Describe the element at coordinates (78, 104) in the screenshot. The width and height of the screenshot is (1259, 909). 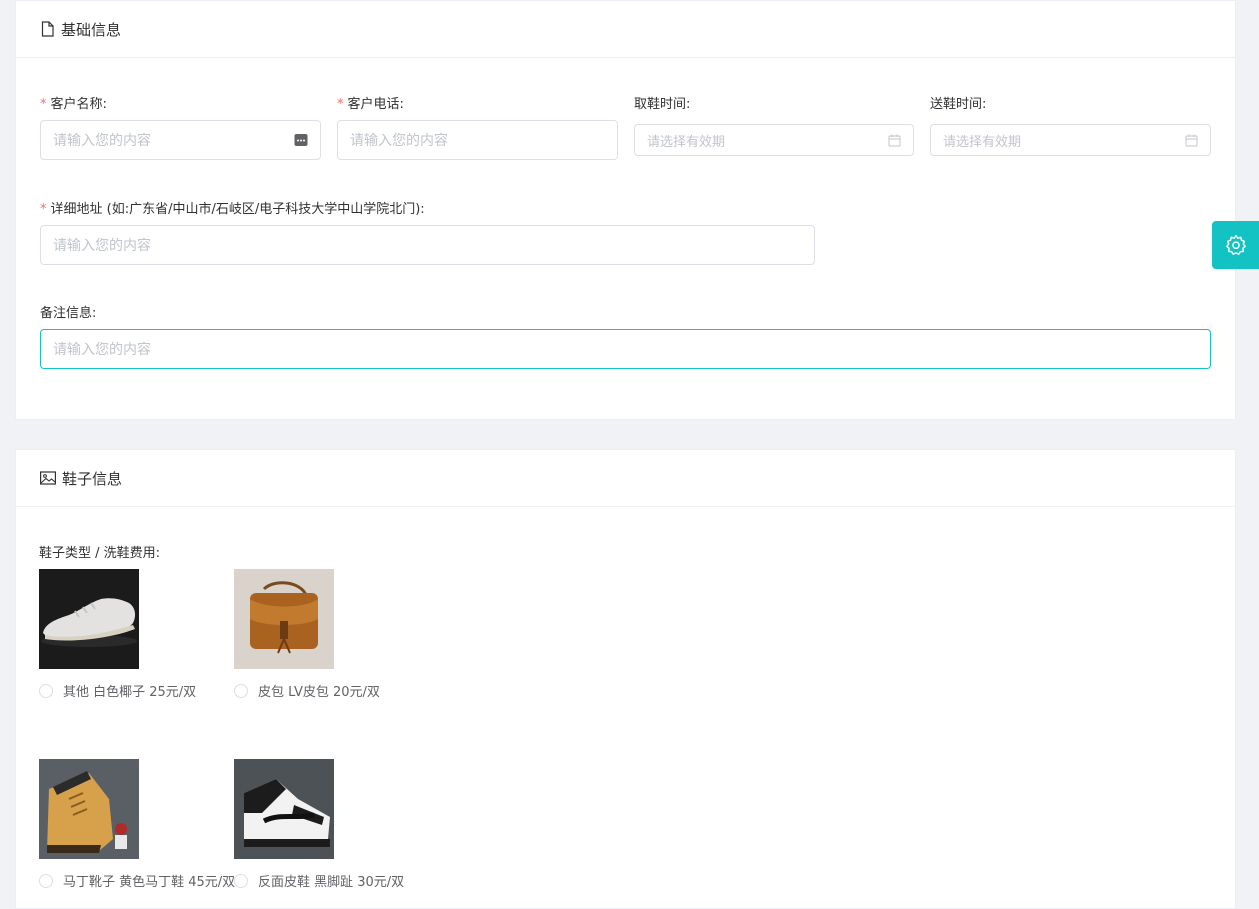
I see `customer-name-label-text: 客户名称:` at that location.